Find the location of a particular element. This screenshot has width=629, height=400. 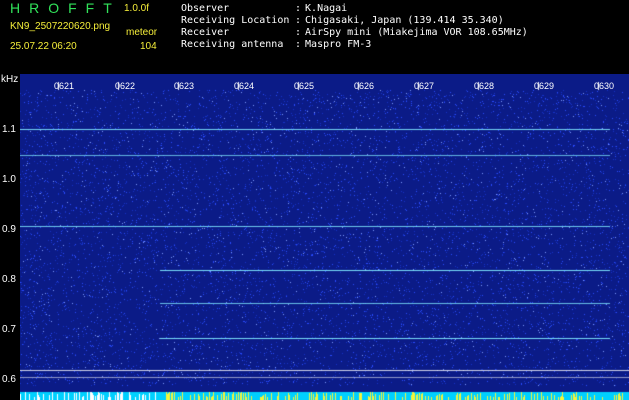

y-tick-label: 0.8 is located at coordinates (9, 279).